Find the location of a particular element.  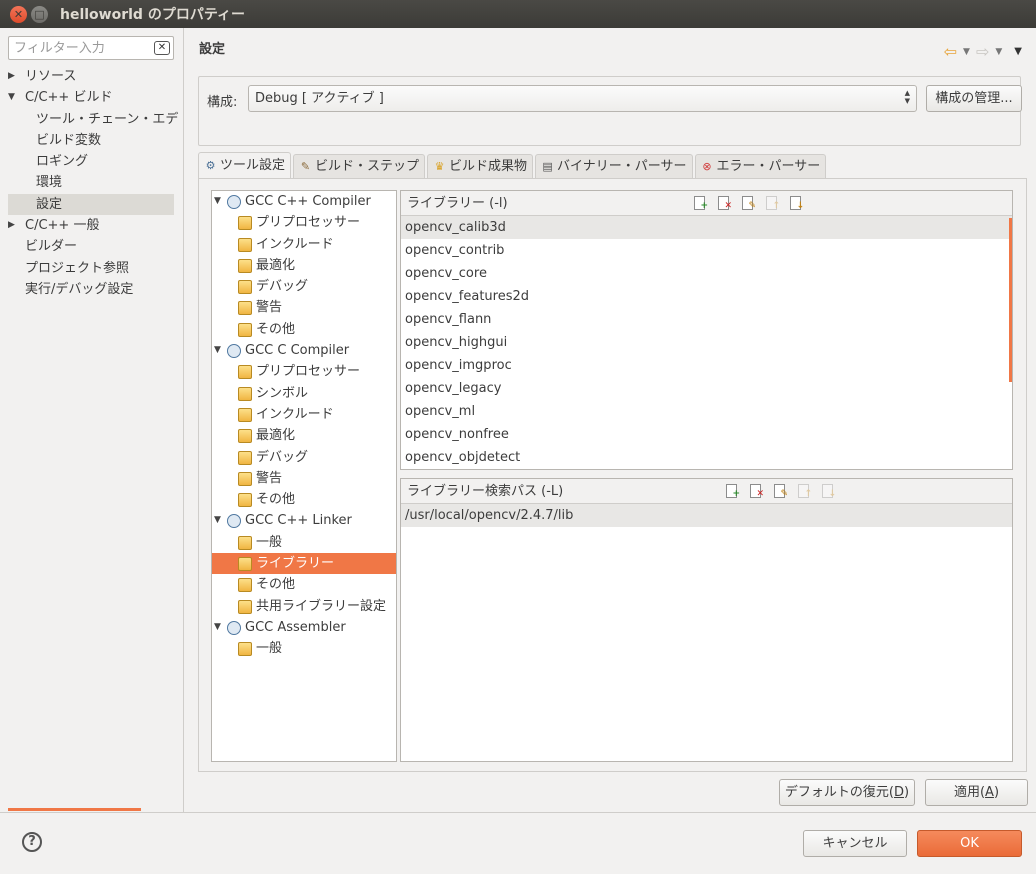

tool-tree-option: ライブラリー is located at coordinates (304, 564).